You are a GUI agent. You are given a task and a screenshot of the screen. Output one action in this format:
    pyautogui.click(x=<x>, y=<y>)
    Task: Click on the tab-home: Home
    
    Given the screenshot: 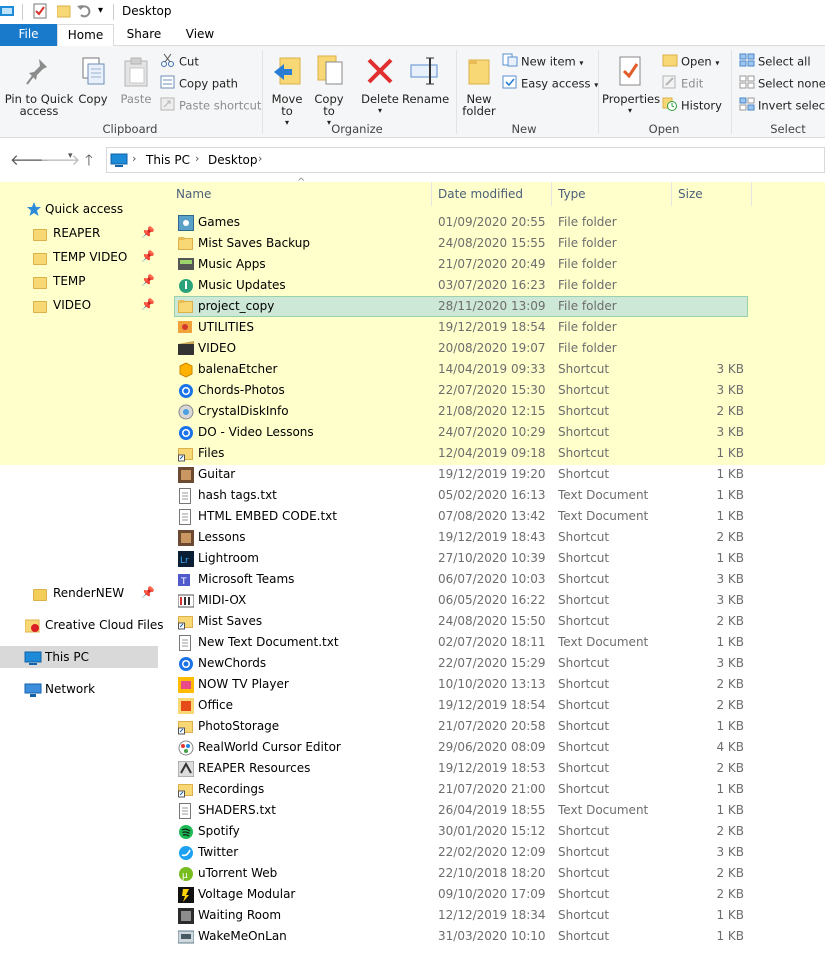 What is the action you would take?
    pyautogui.click(x=85, y=35)
    